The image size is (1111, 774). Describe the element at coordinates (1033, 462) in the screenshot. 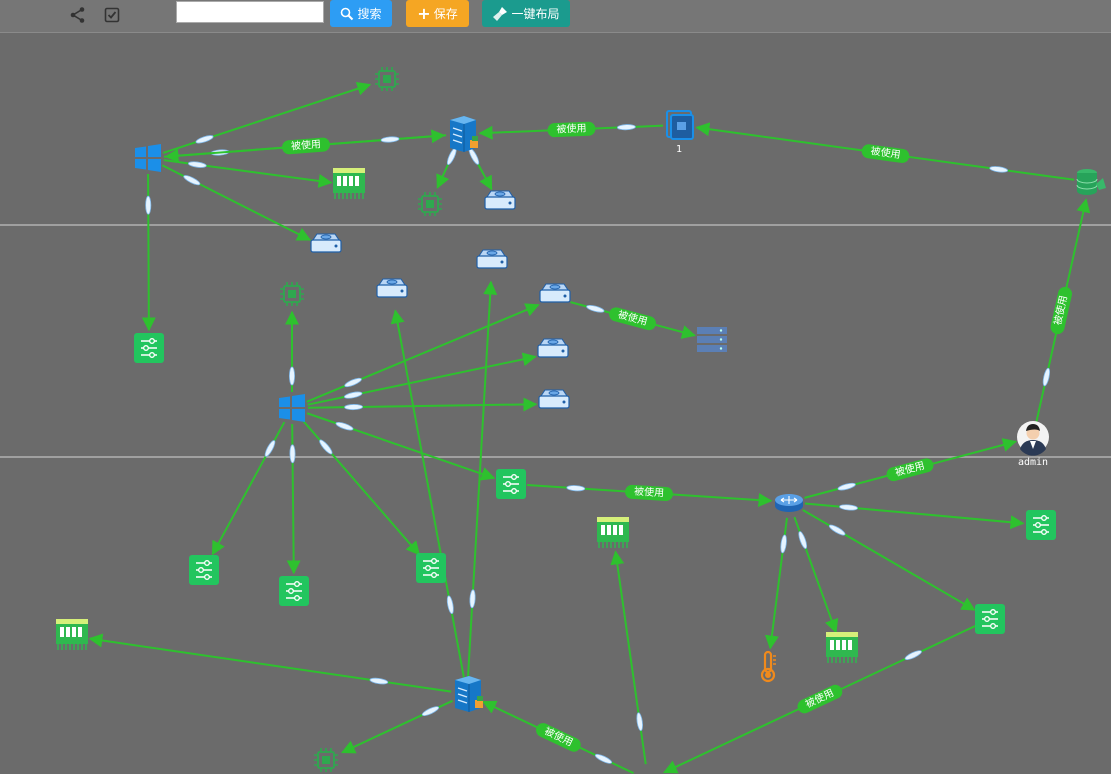

I see `user-label: admin` at that location.